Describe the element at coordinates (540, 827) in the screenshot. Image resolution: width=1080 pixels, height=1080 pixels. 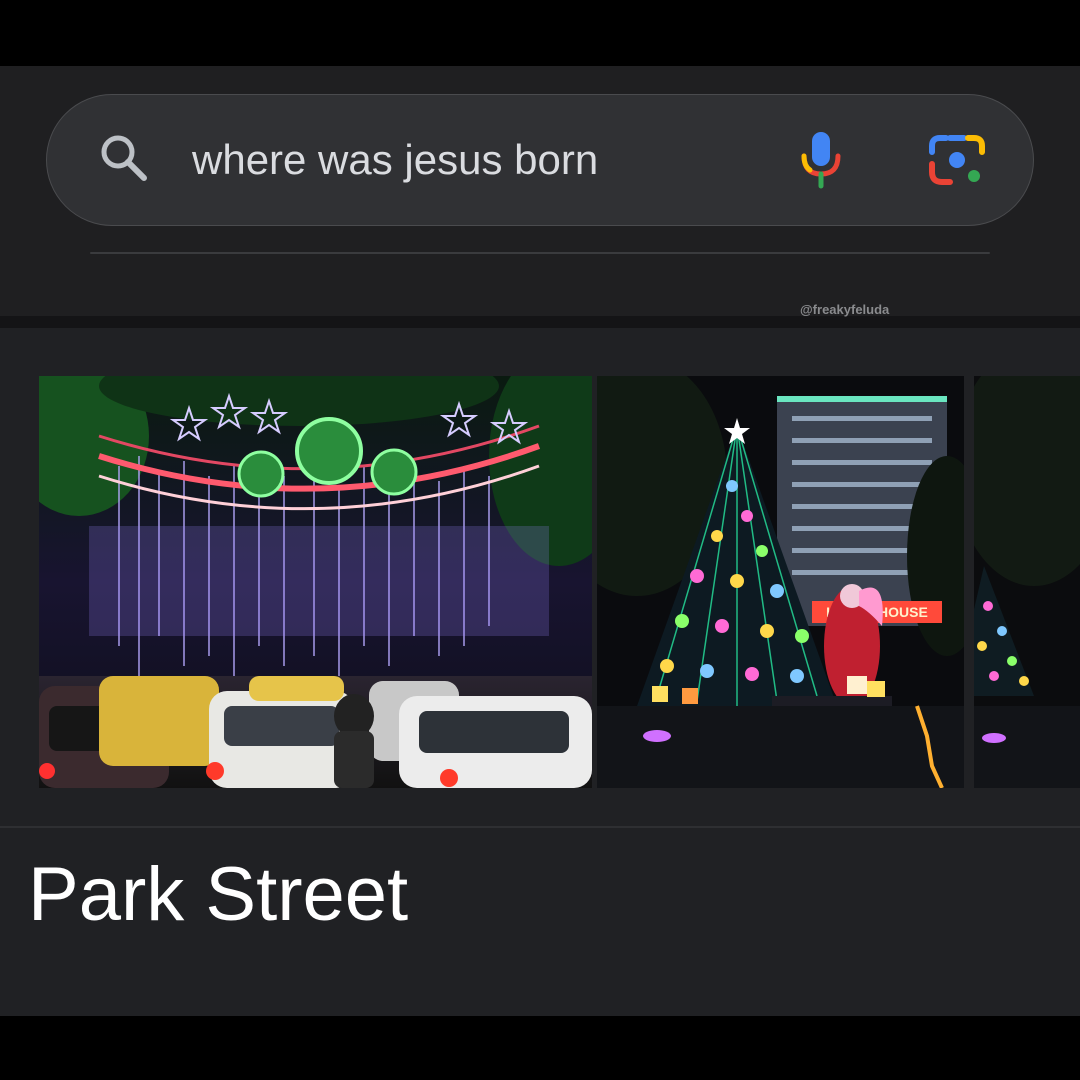
I see `result-divider` at that location.